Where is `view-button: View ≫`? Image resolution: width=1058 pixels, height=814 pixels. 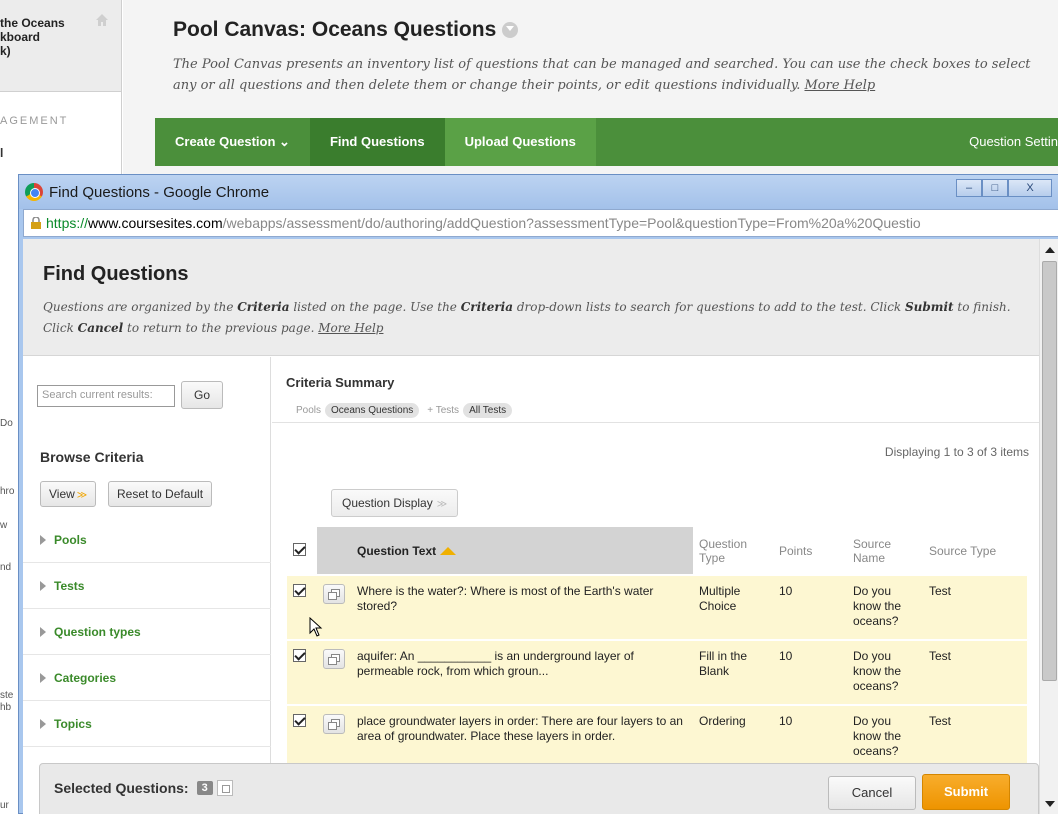 view-button: View ≫ is located at coordinates (68, 494).